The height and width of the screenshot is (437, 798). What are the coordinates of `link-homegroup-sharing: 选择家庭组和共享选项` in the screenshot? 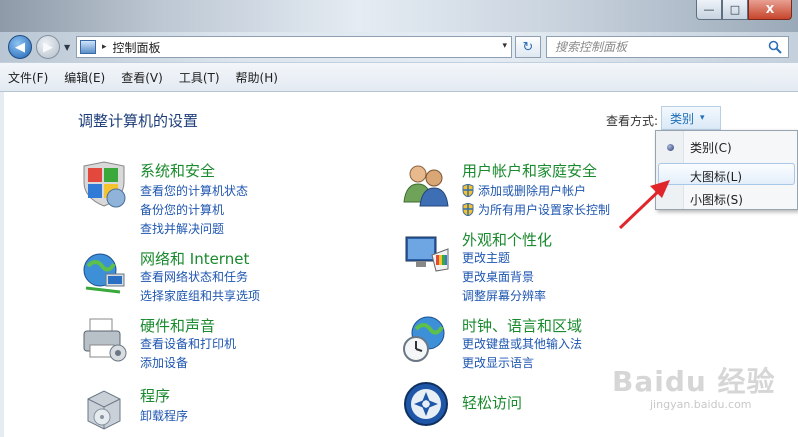 It's located at (200, 295).